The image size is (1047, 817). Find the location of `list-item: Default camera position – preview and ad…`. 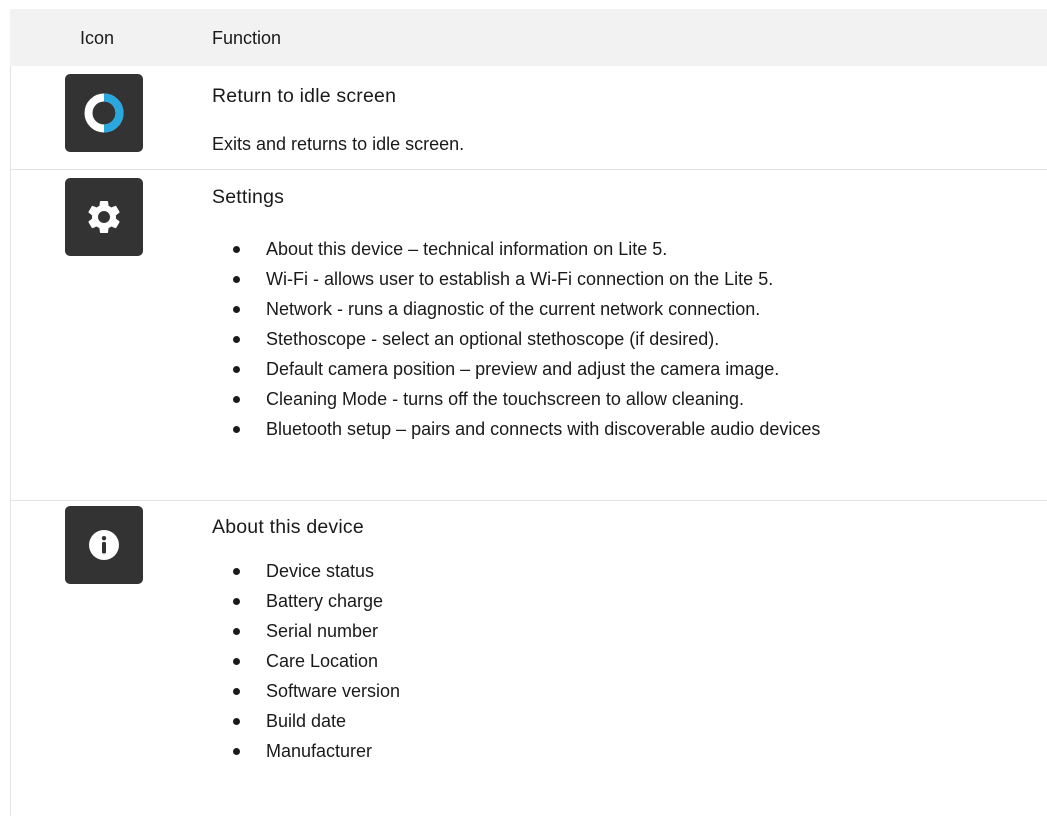

list-item: Default camera position – preview and ad… is located at coordinates (525, 369).